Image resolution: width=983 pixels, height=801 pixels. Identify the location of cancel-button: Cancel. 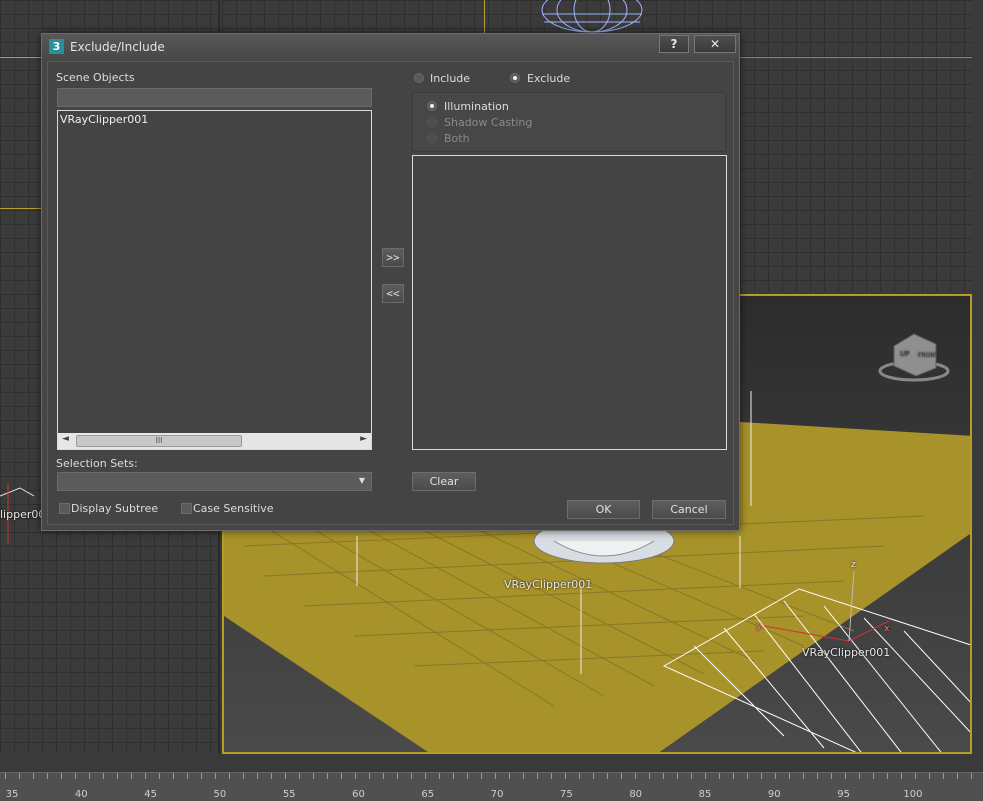
(689, 509).